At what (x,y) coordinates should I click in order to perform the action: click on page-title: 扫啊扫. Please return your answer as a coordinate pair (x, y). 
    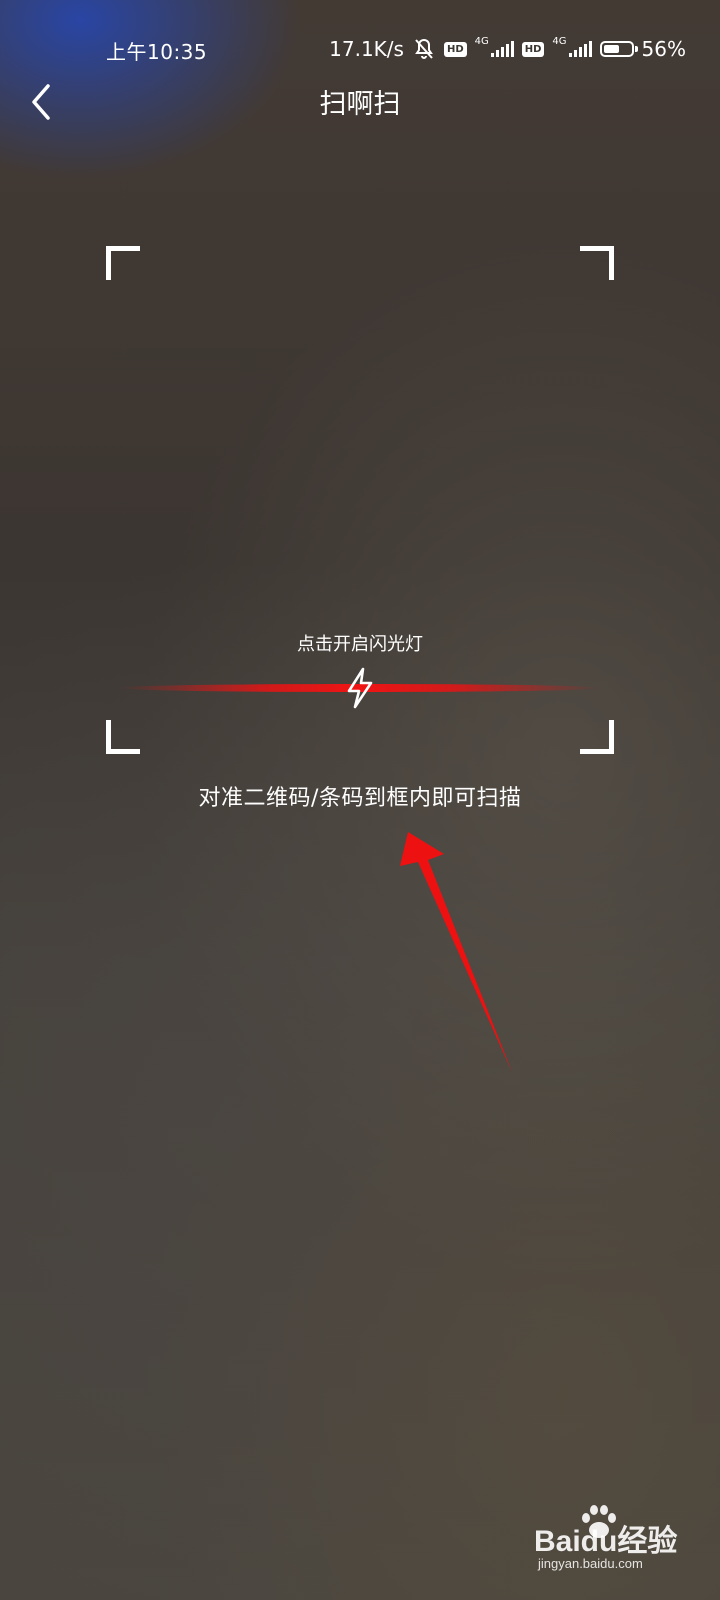
    Looking at the image, I should click on (360, 104).